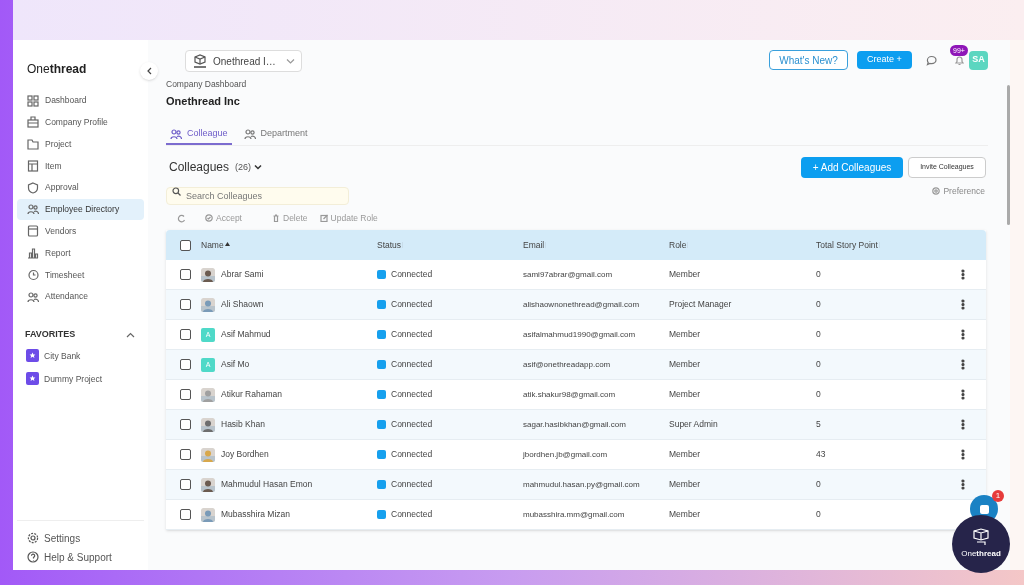 This screenshot has height=585, width=1024. I want to click on sidebar-item: Project, so click(80, 144).